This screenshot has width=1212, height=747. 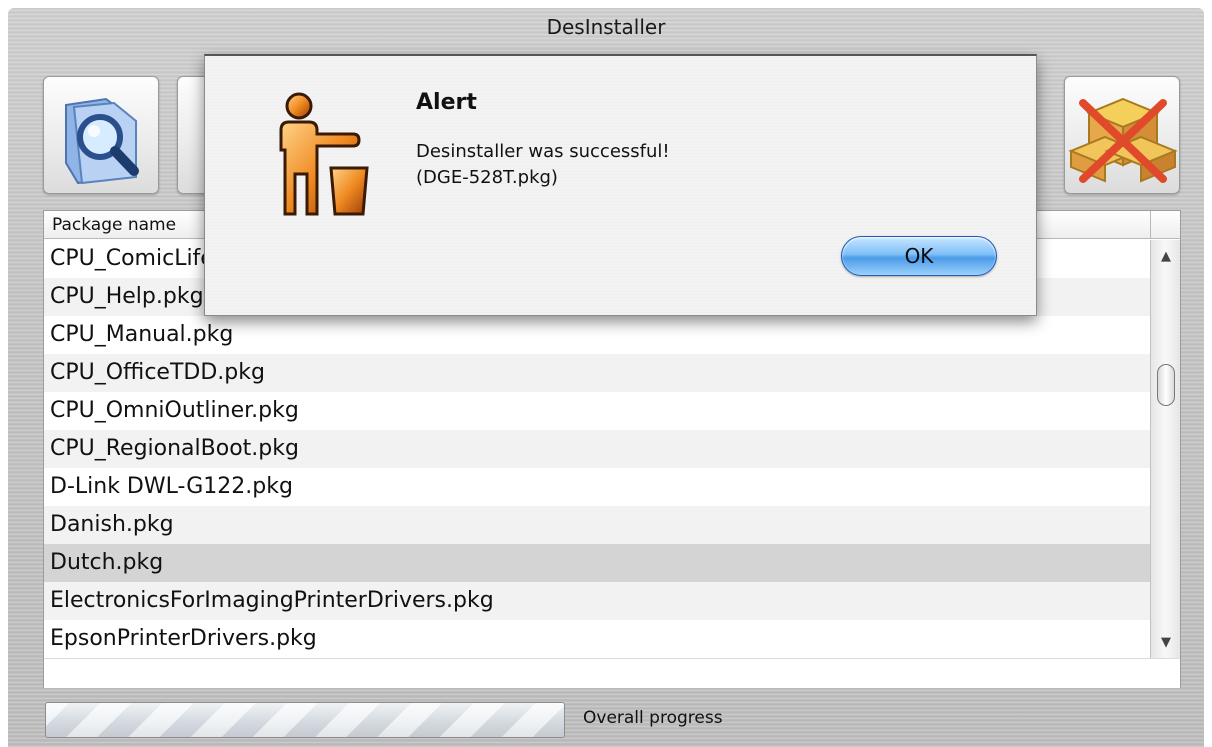 I want to click on table-row: Danish.pkg, so click(x=597, y=525).